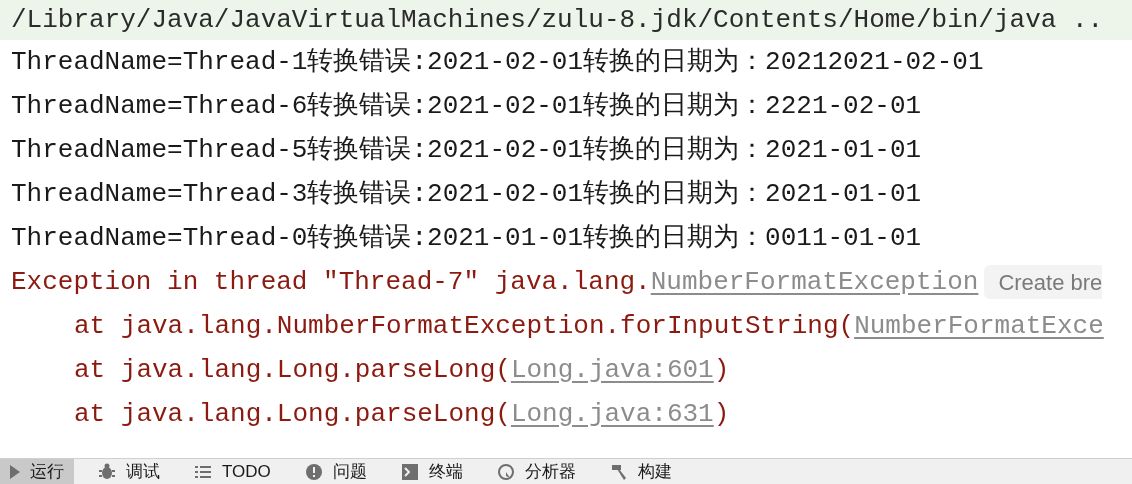 The width and height of the screenshot is (1132, 484). Describe the element at coordinates (107, 471) in the screenshot. I see `bug-icon` at that location.